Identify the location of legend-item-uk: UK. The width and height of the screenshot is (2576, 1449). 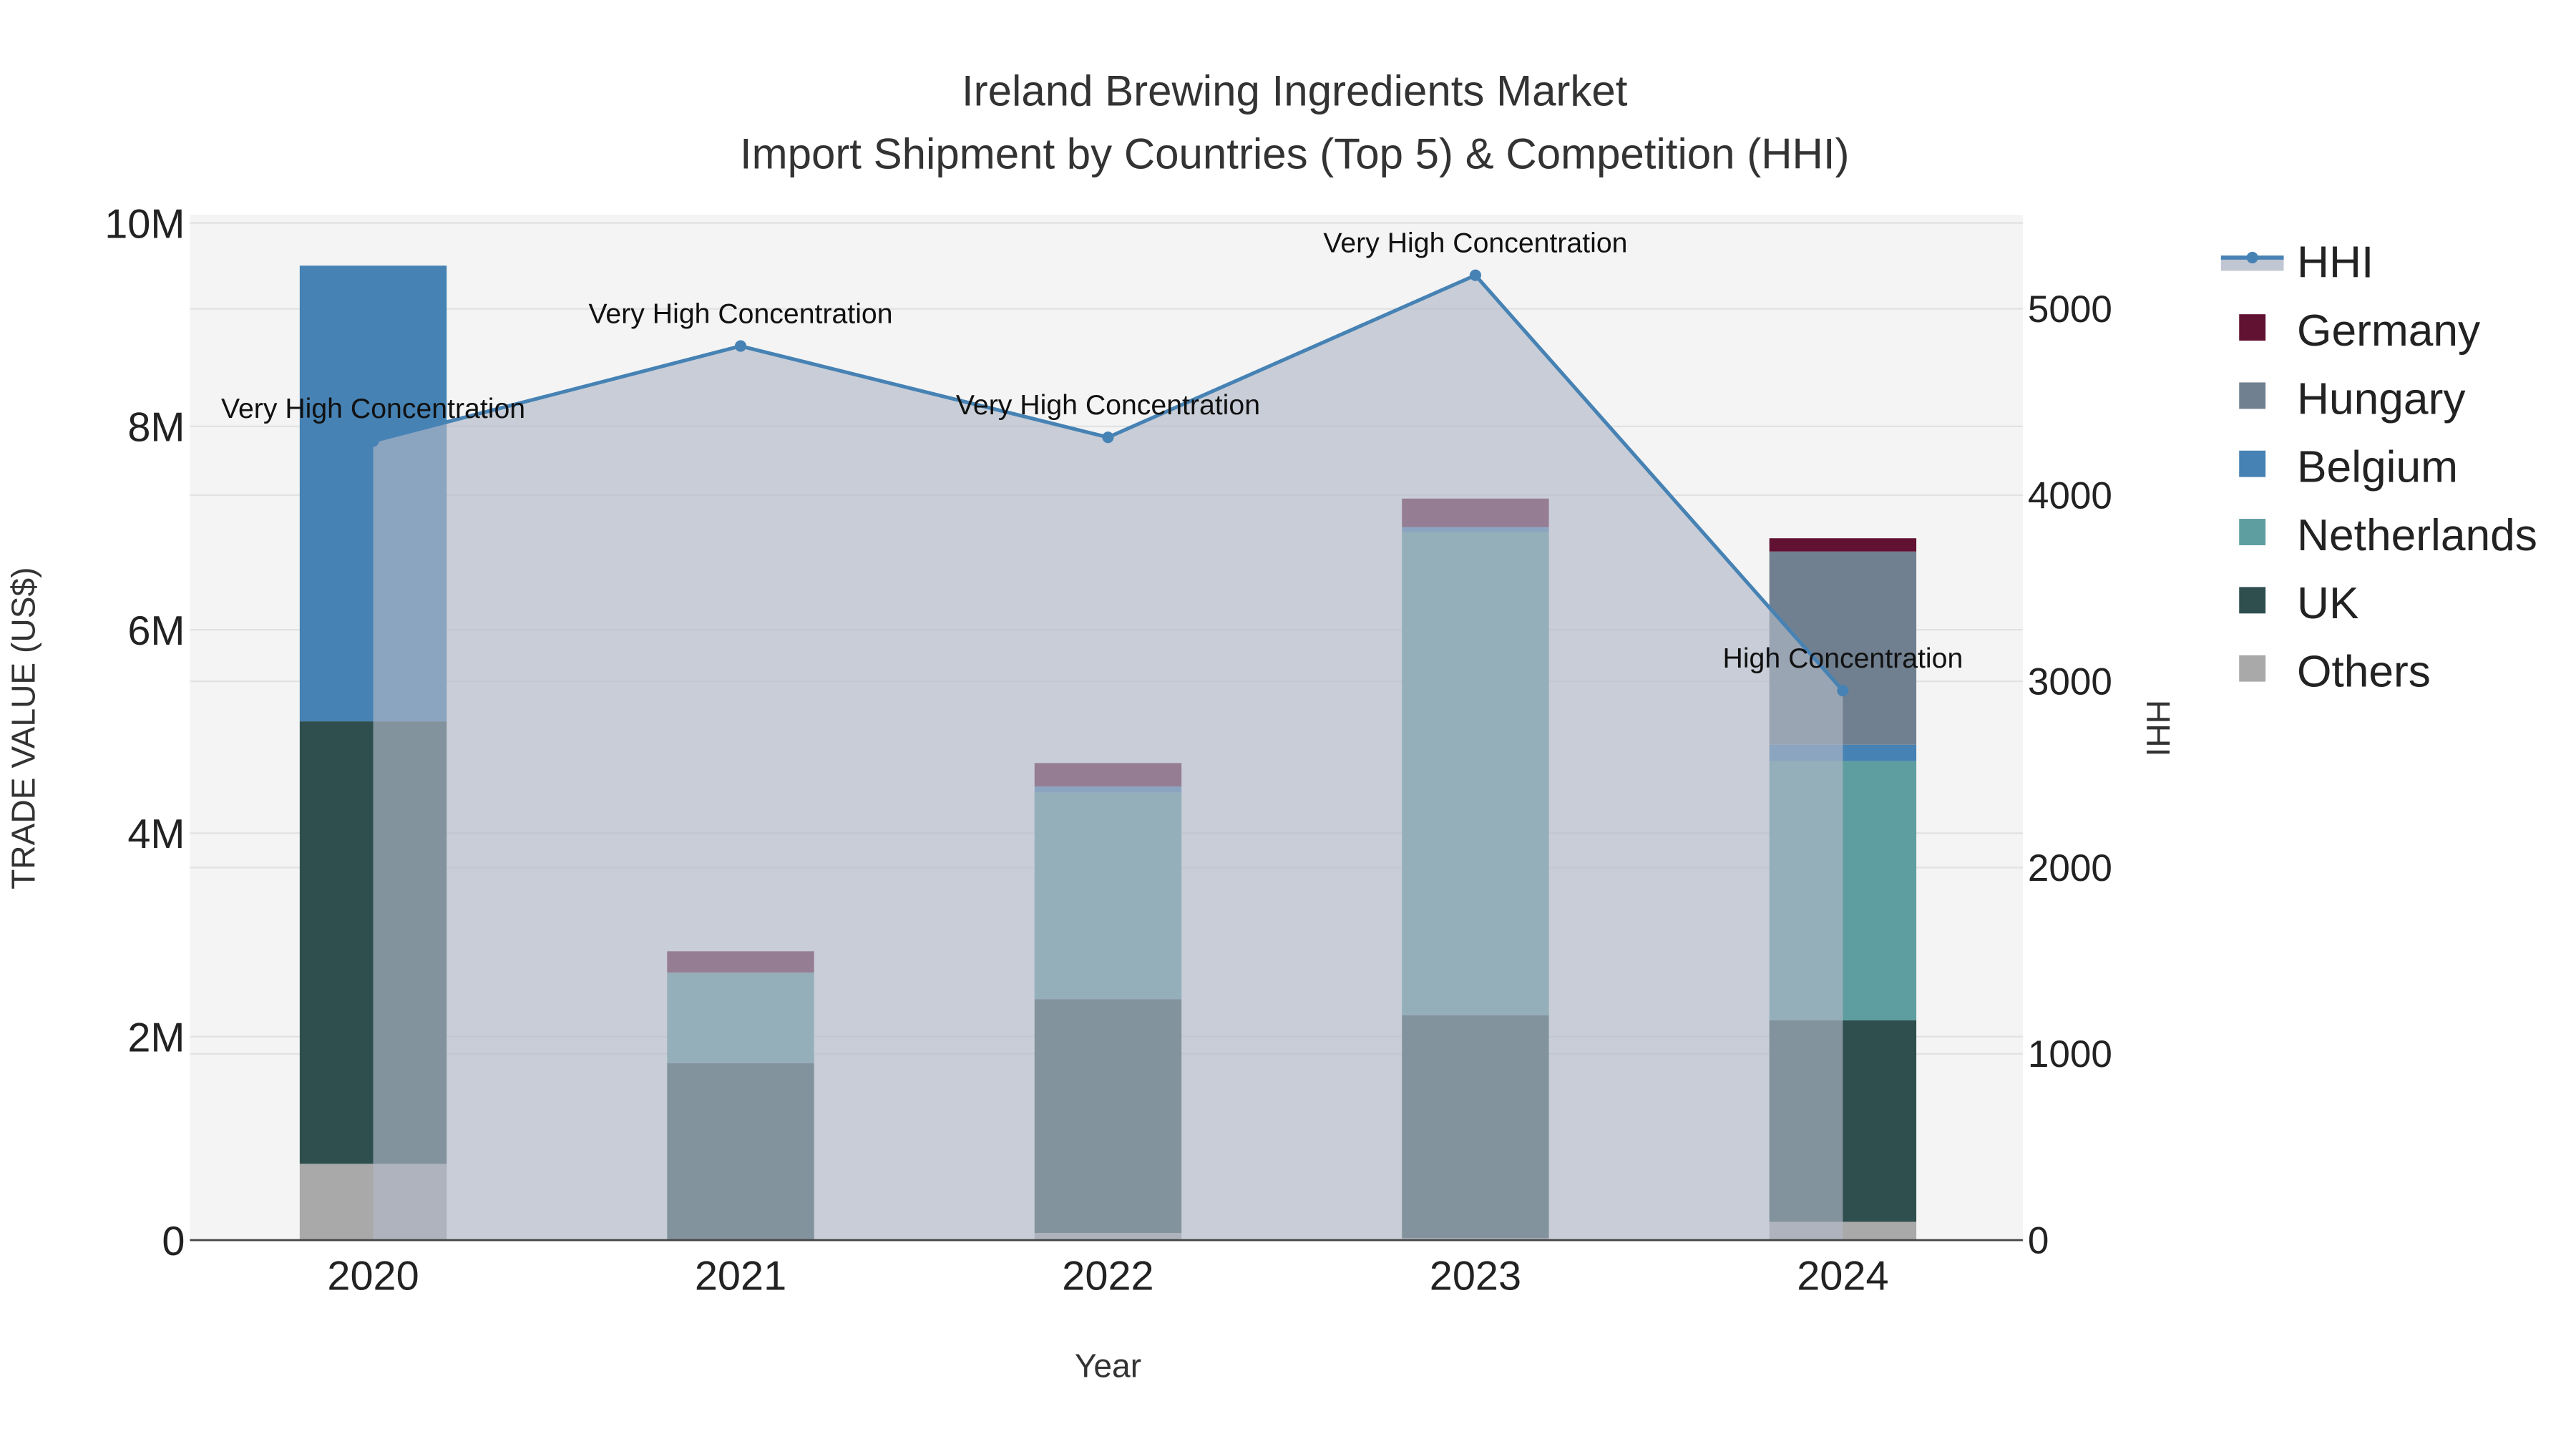
(2299, 603).